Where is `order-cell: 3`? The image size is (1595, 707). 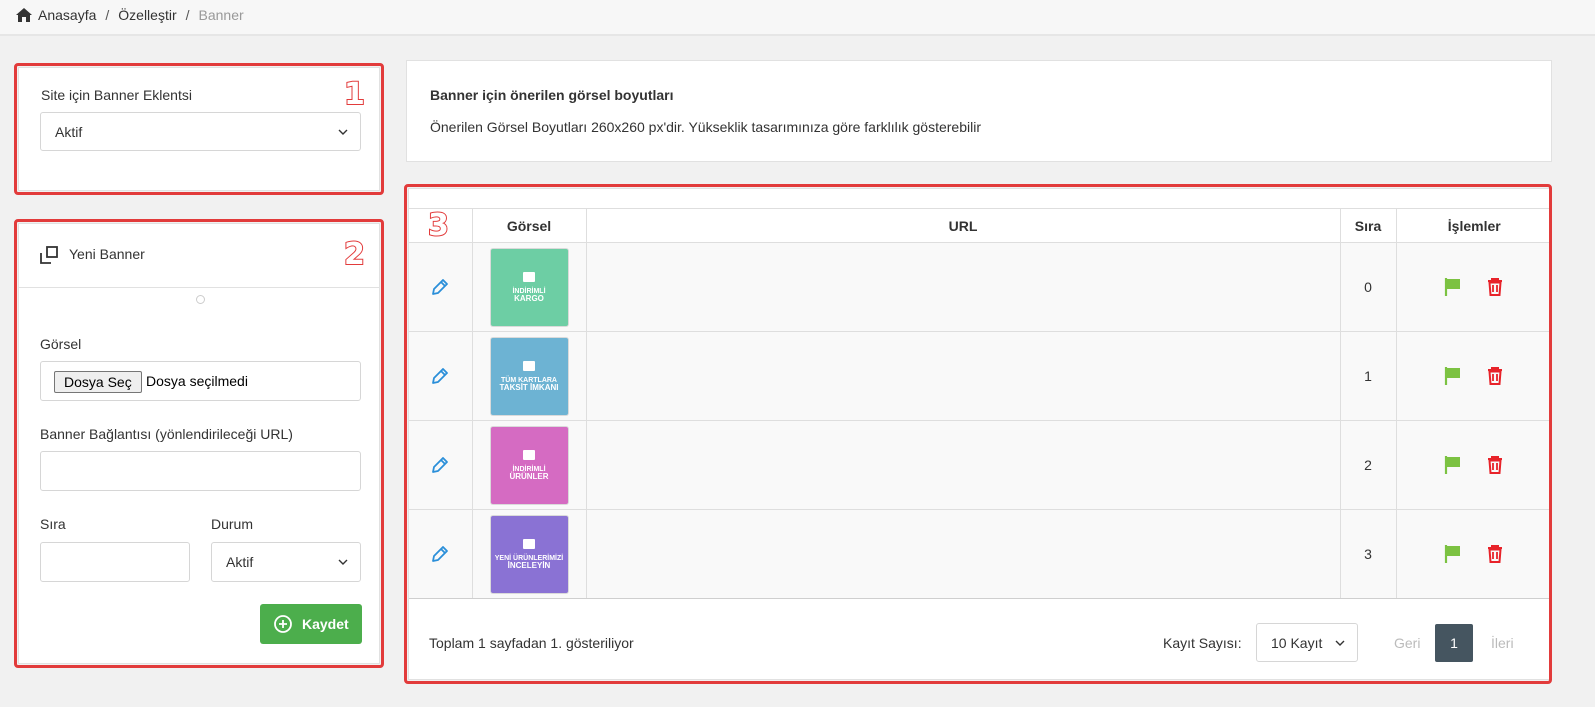 order-cell: 3 is located at coordinates (1368, 554).